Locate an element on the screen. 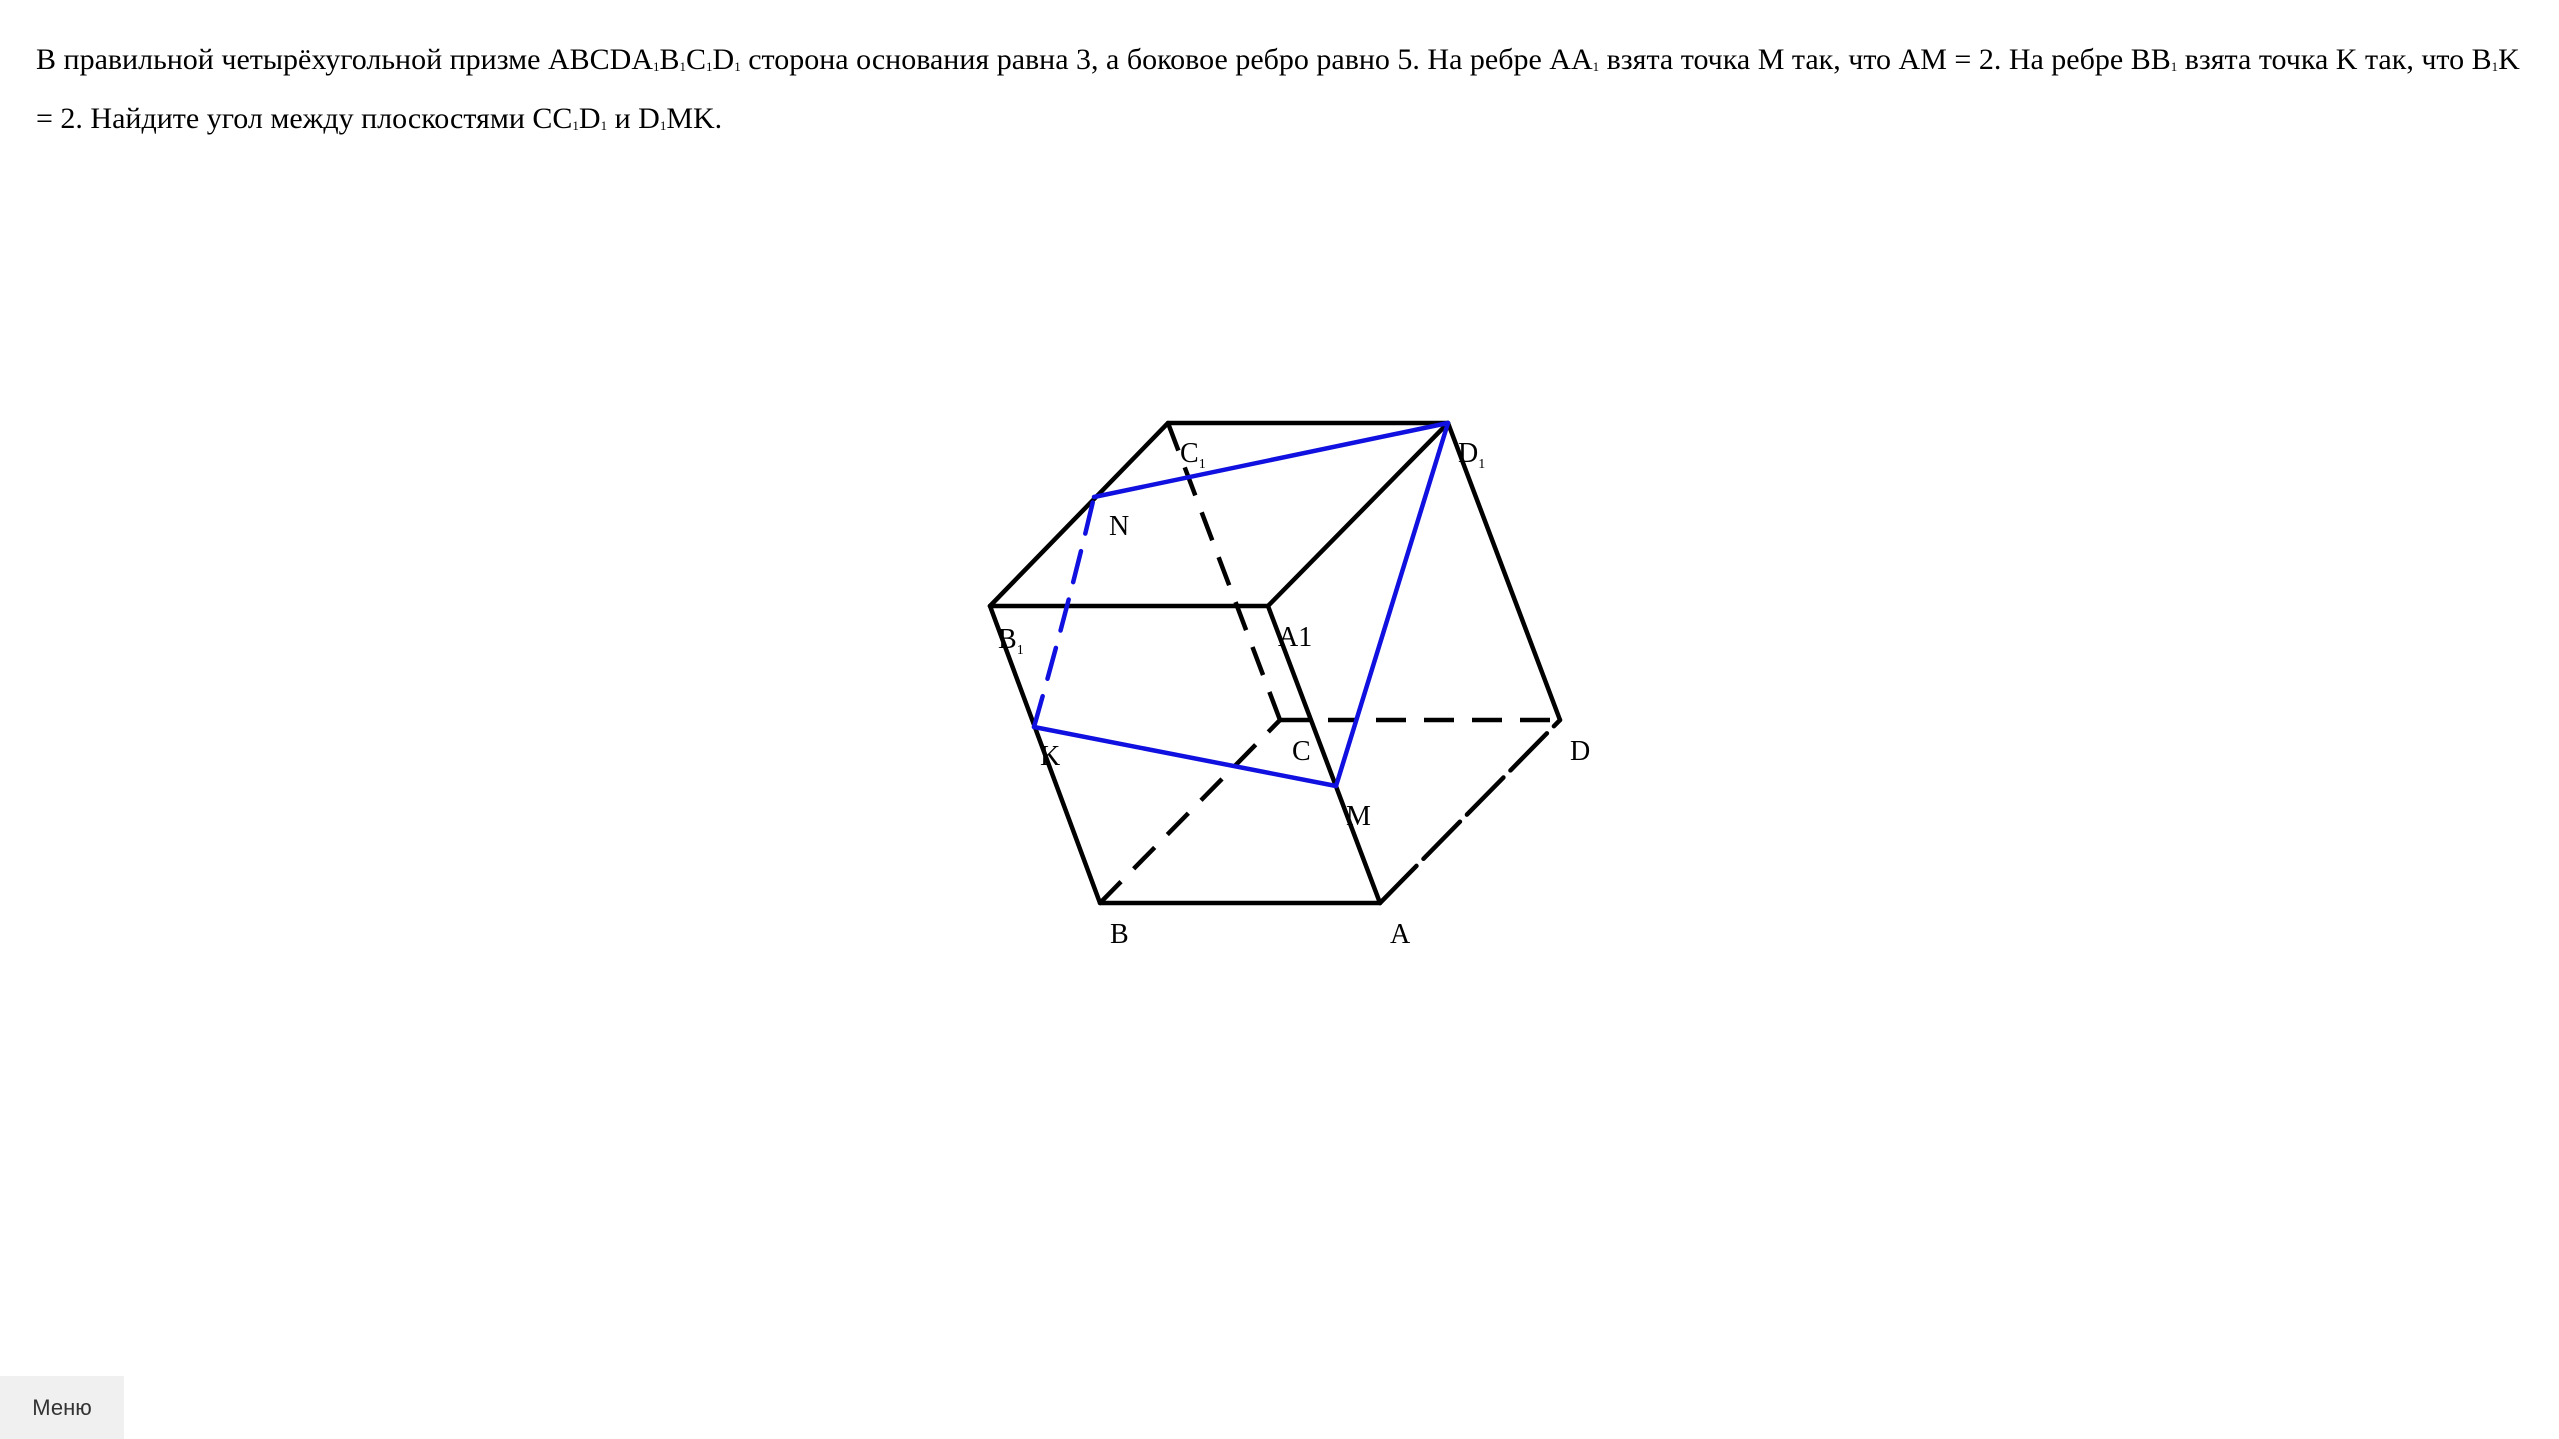 The height and width of the screenshot is (1439, 2559). edge-b1-c1 is located at coordinates (1079, 514).